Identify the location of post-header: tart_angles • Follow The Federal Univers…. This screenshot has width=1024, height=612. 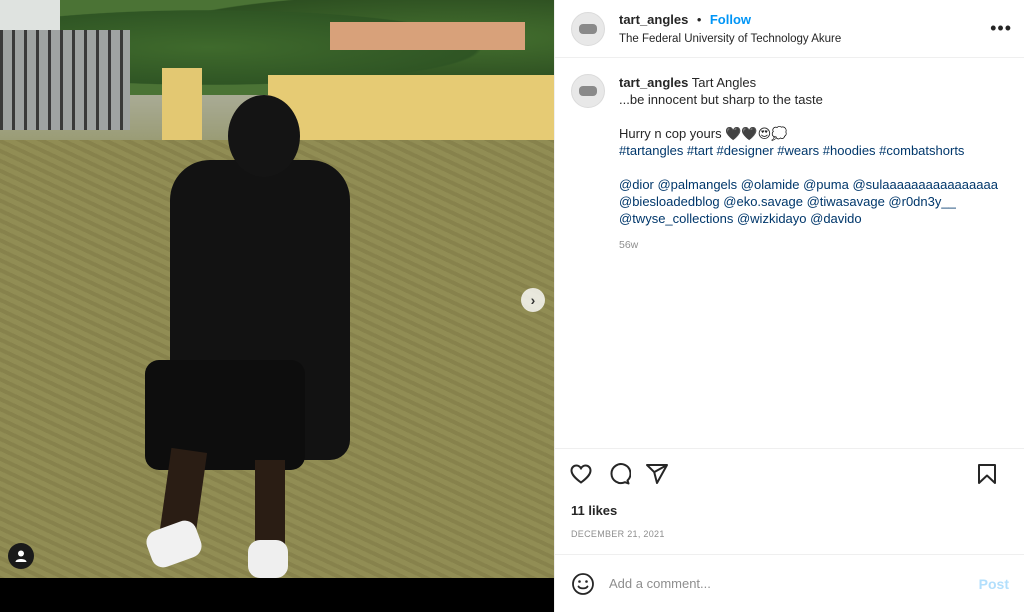
(789, 29).